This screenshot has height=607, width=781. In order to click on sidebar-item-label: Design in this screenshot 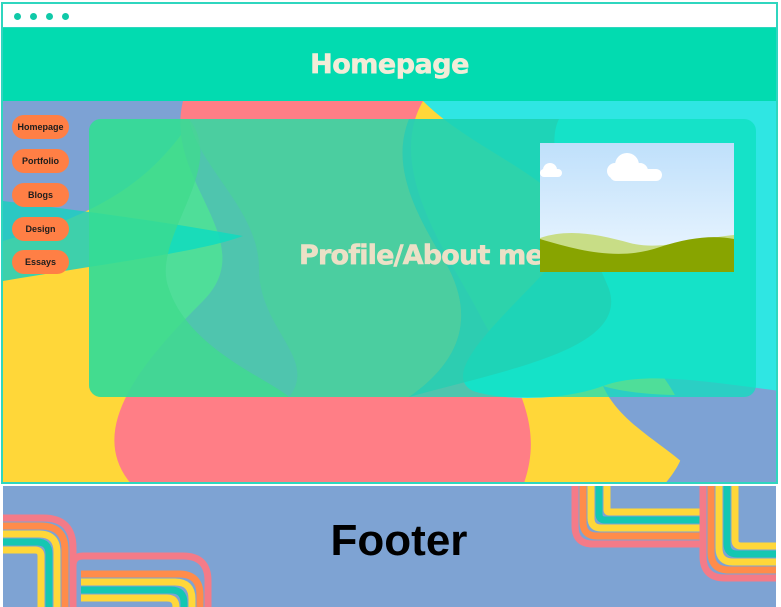, I will do `click(40, 229)`.